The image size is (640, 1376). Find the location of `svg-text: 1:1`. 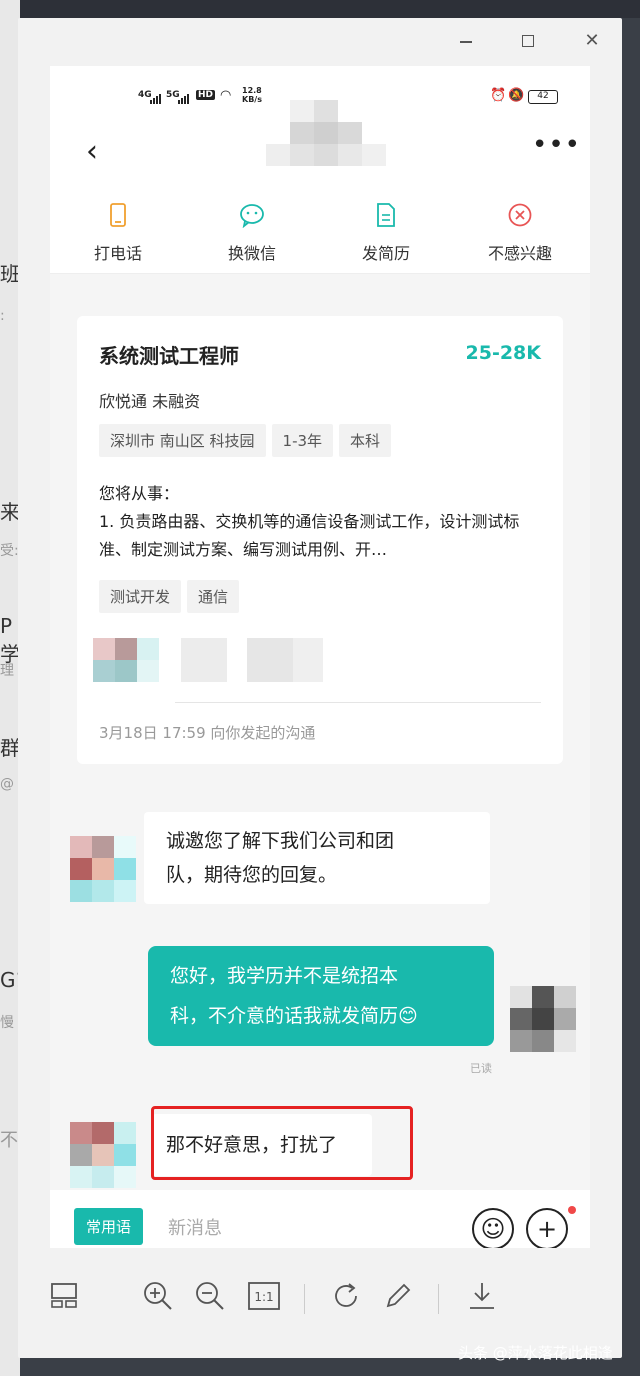

svg-text: 1:1 is located at coordinates (263, 1297).